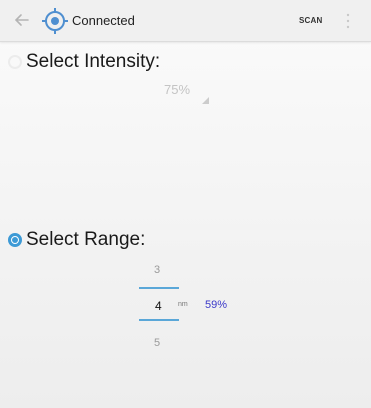 This screenshot has height=408, width=371. I want to click on app-toolbar: Connected SCAN, so click(185, 21).